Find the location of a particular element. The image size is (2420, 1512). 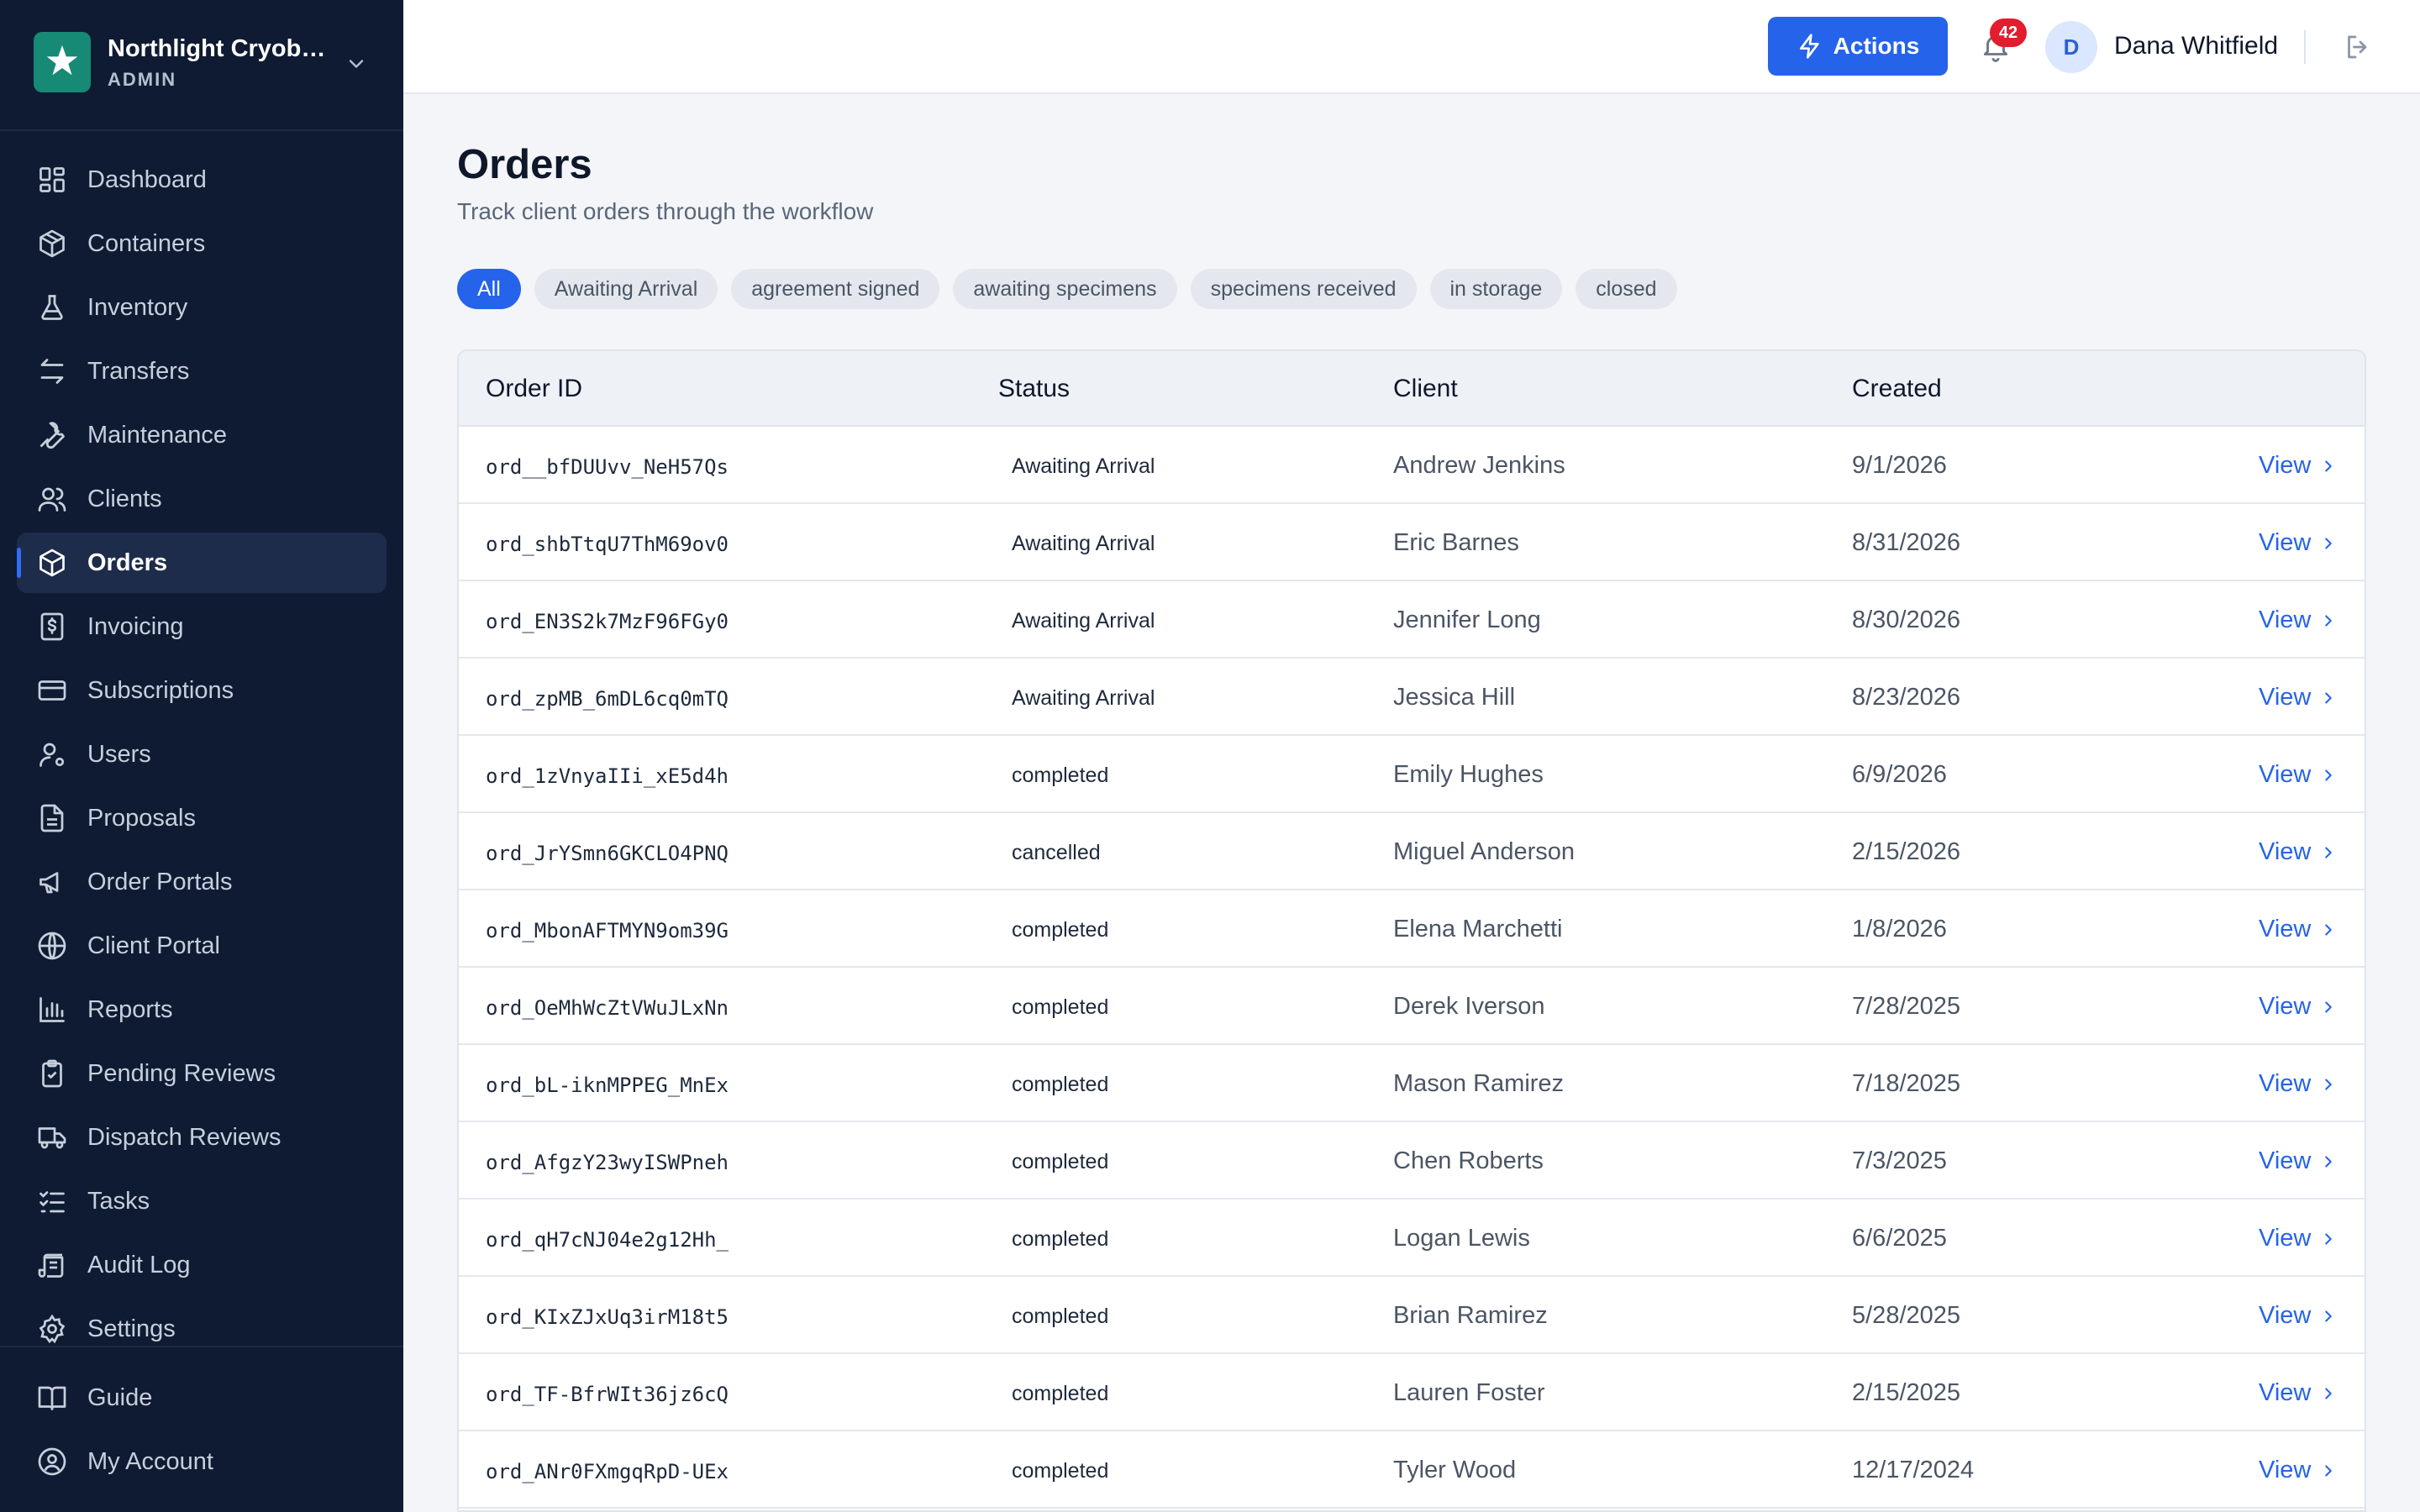

order-created: 9/1/2026 is located at coordinates (1900, 465).